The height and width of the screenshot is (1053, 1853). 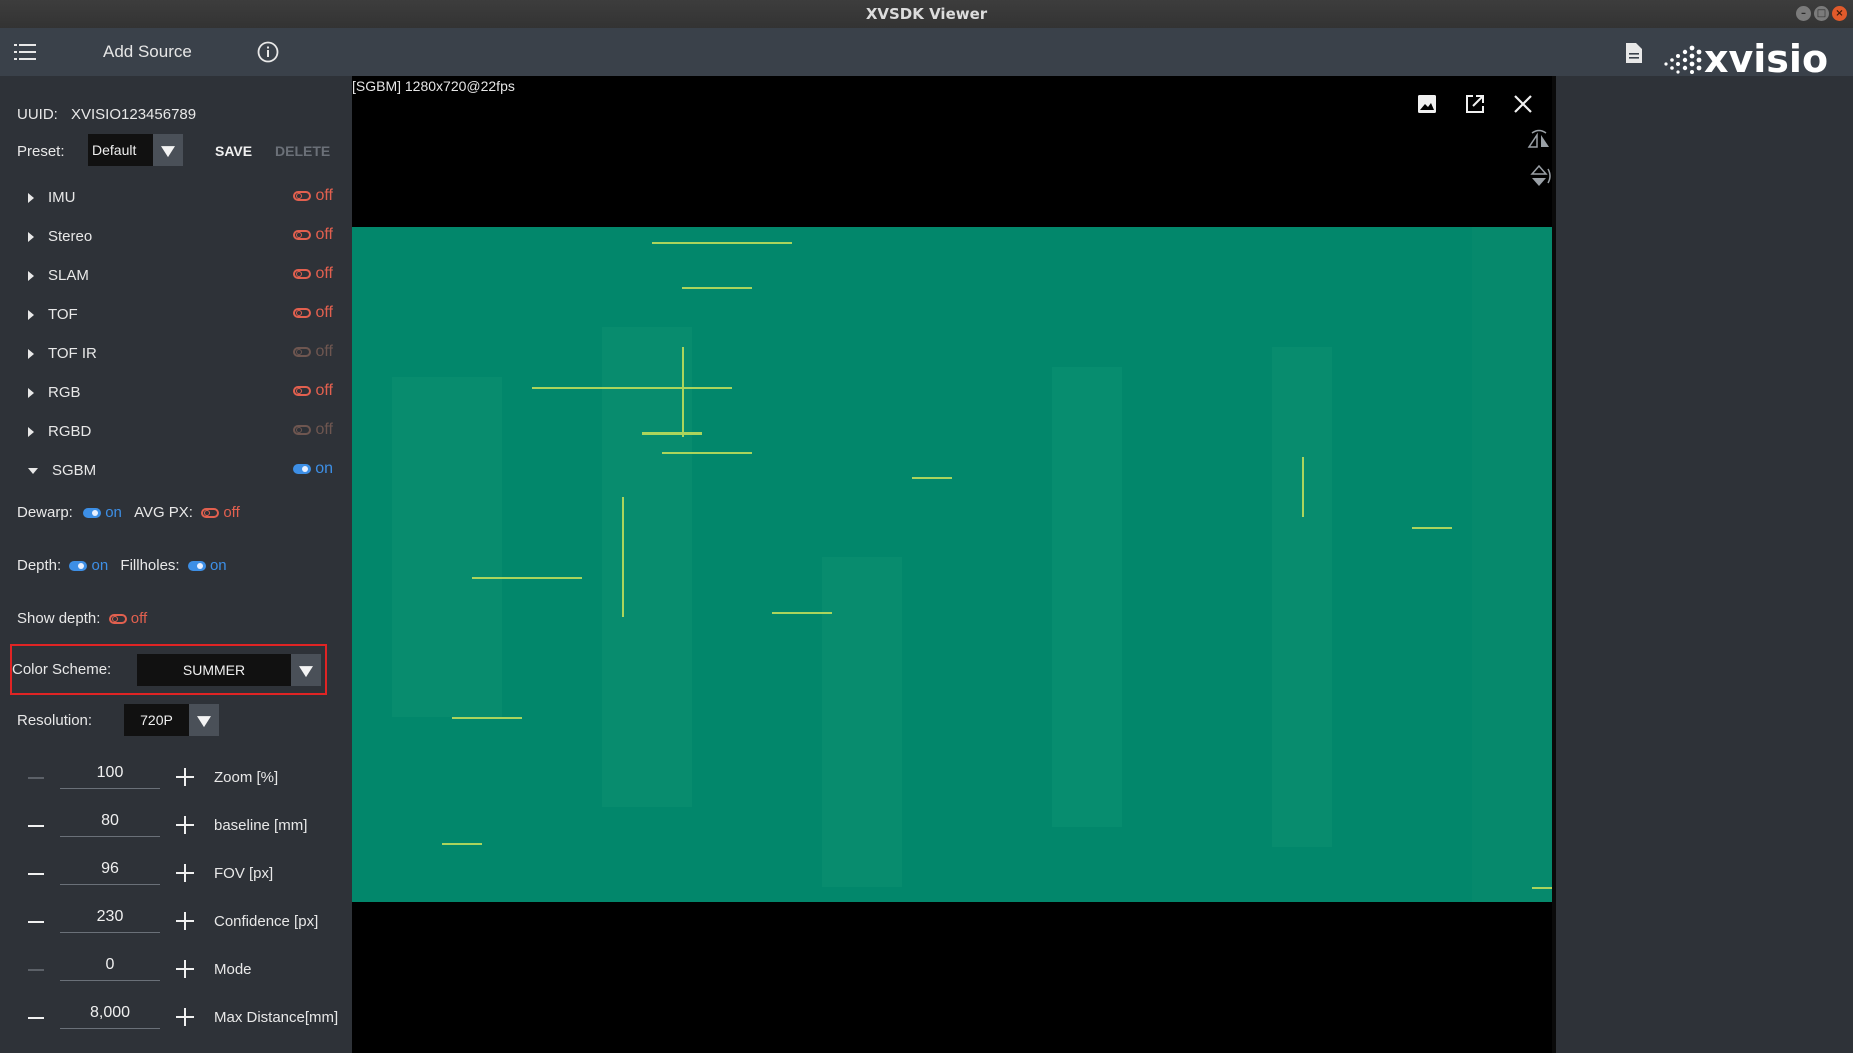 What do you see at coordinates (180, 196) in the screenshot?
I see `module-row-imu: IMU off` at bounding box center [180, 196].